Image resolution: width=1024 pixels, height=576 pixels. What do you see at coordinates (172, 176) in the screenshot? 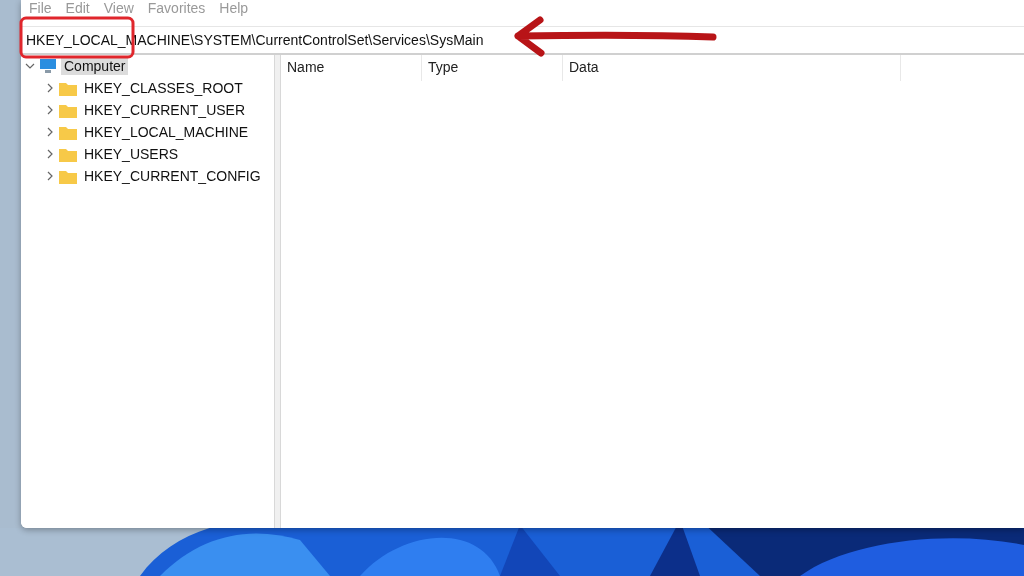
I see `tree-item: HKEY_CURRENT_CONFIG` at bounding box center [172, 176].